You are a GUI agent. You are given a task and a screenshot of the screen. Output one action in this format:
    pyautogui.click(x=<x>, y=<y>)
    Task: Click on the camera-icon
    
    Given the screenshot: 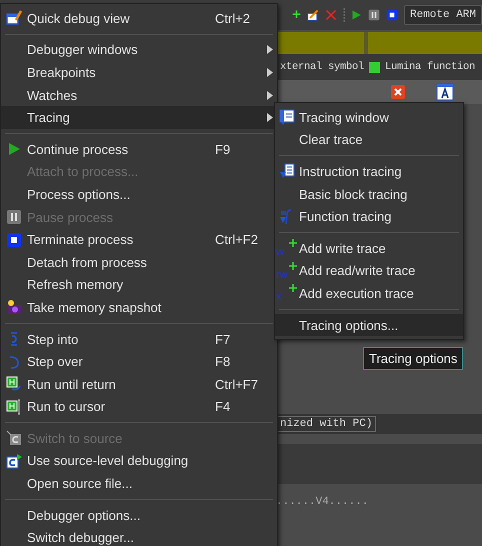 What is the action you would take?
    pyautogui.click(x=14, y=307)
    